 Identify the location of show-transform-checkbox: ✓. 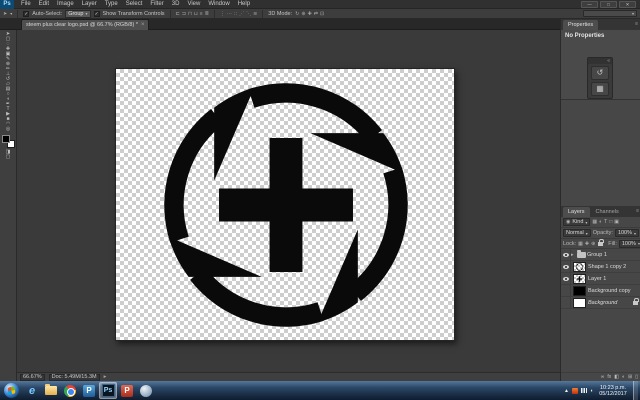
(96, 13).